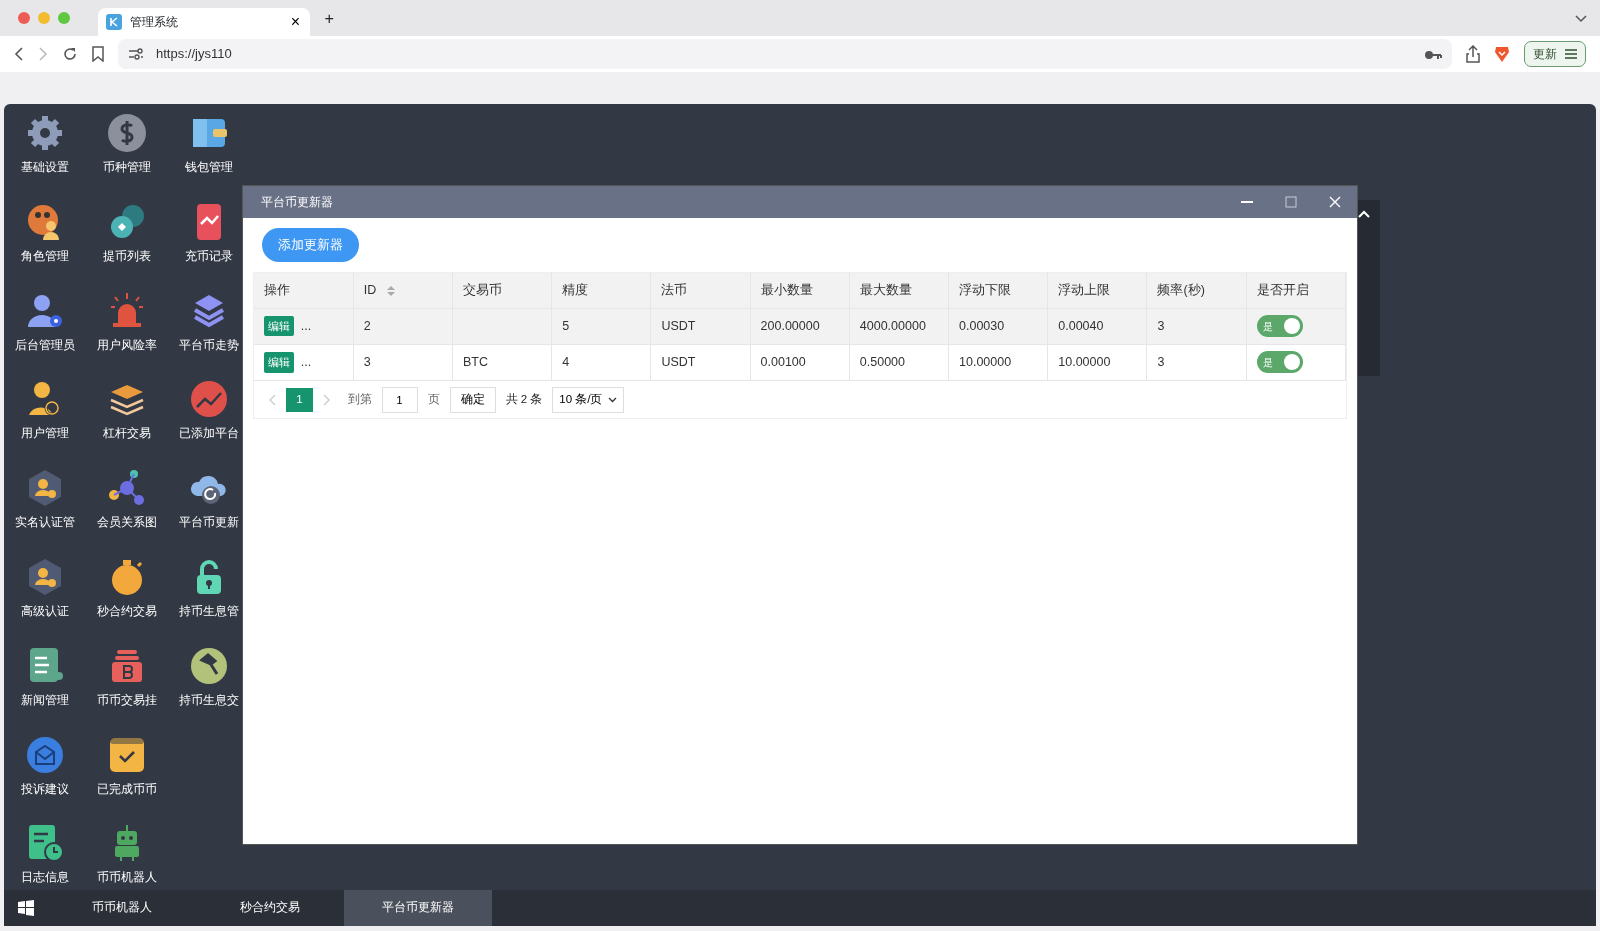 This screenshot has height=931, width=1600. Describe the element at coordinates (1282, 289) in the screenshot. I see `column-header: 是否开启` at that location.